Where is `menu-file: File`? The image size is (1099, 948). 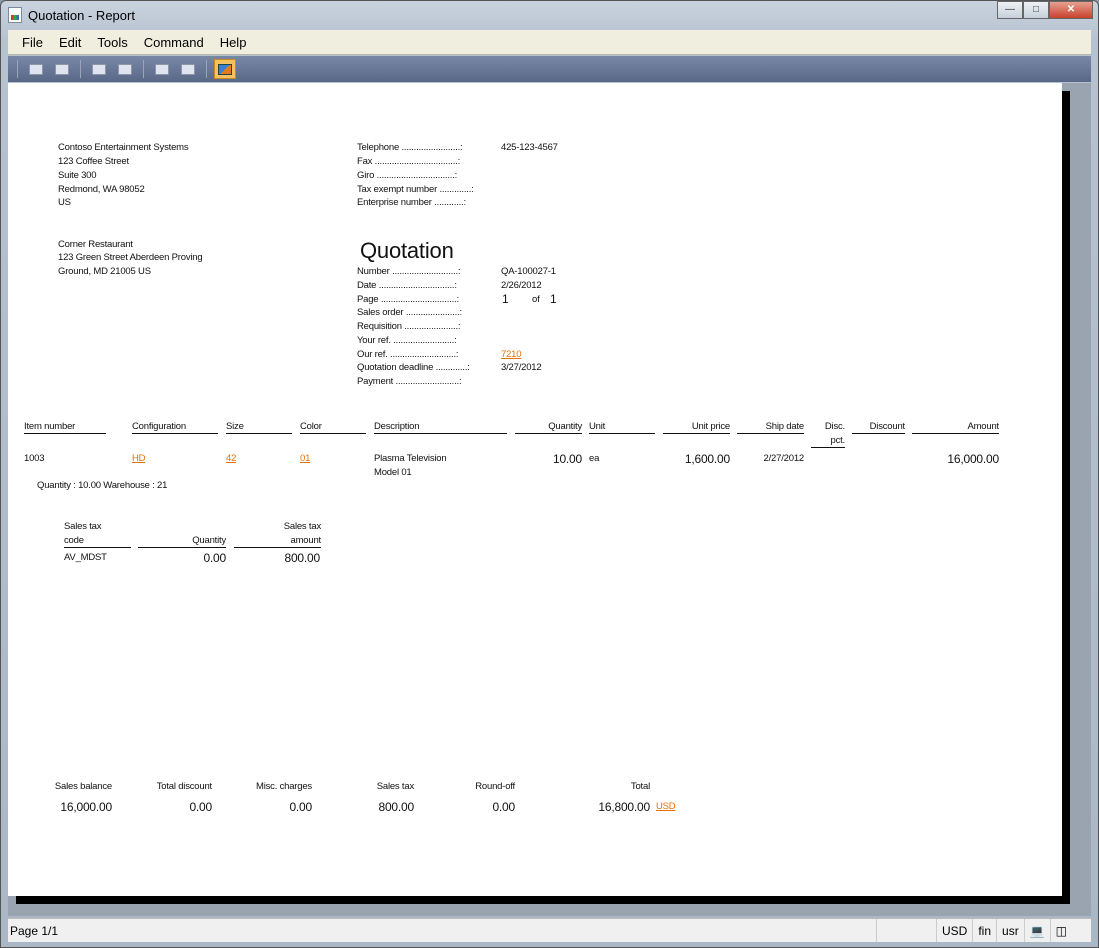
menu-file: File is located at coordinates (32, 42).